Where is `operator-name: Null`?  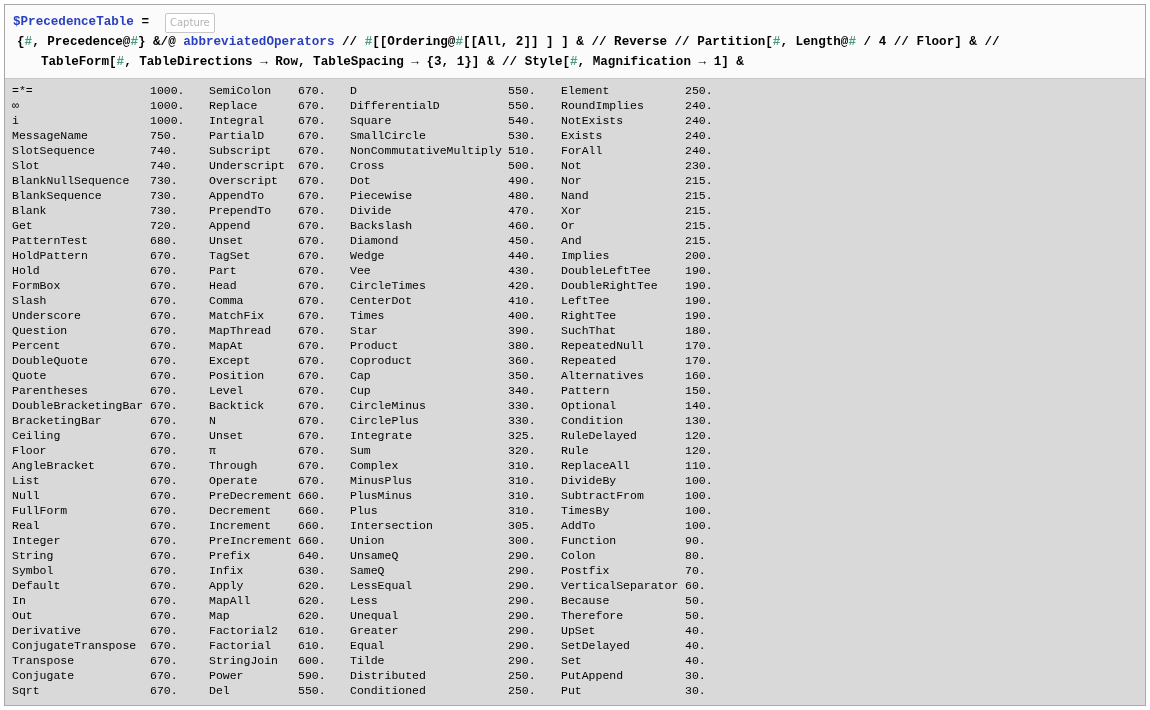 operator-name: Null is located at coordinates (26, 495).